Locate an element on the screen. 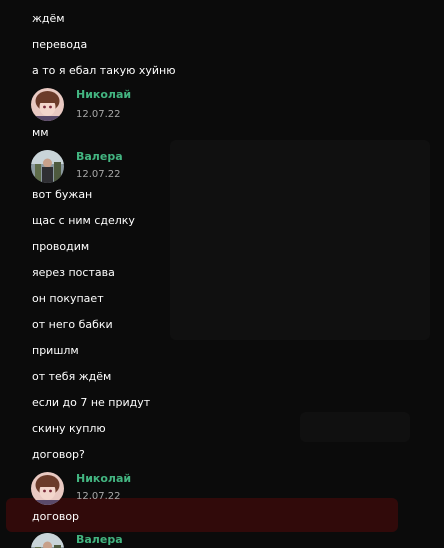 The width and height of the screenshot is (444, 548). background-overlay-bar is located at coordinates (355, 427).